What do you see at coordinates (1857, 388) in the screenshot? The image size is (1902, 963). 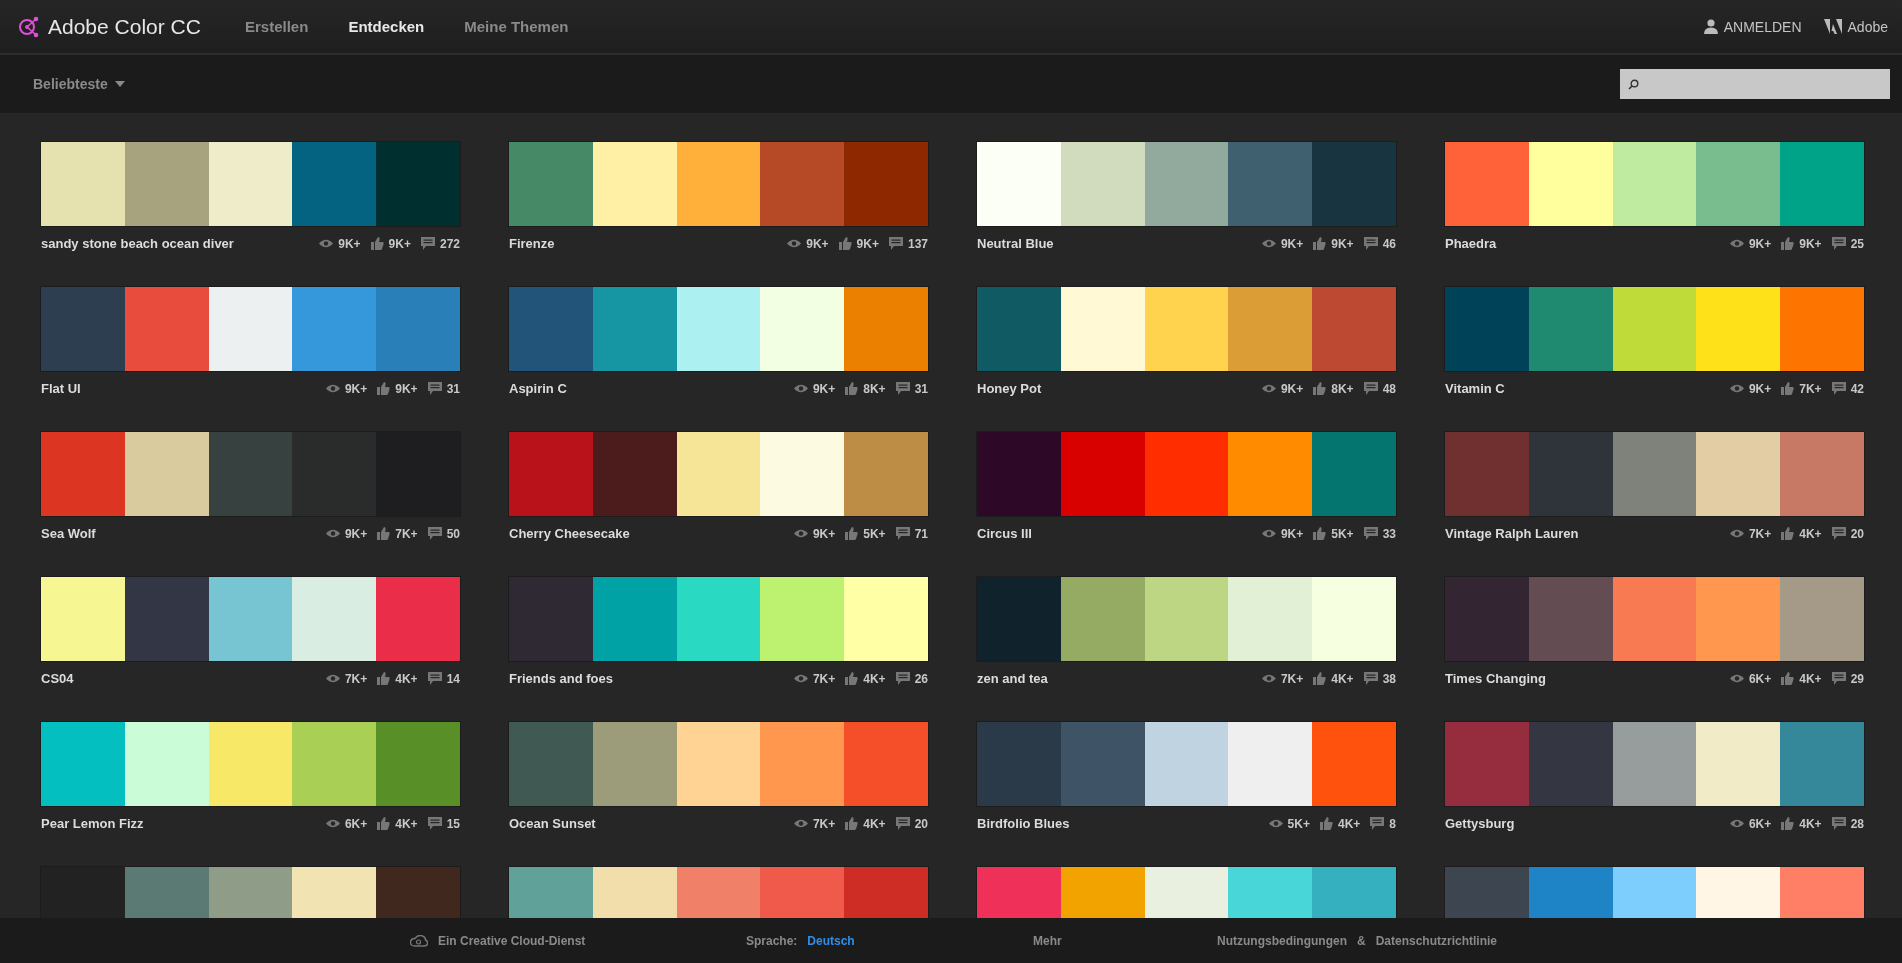 I see `comment-count: 42` at bounding box center [1857, 388].